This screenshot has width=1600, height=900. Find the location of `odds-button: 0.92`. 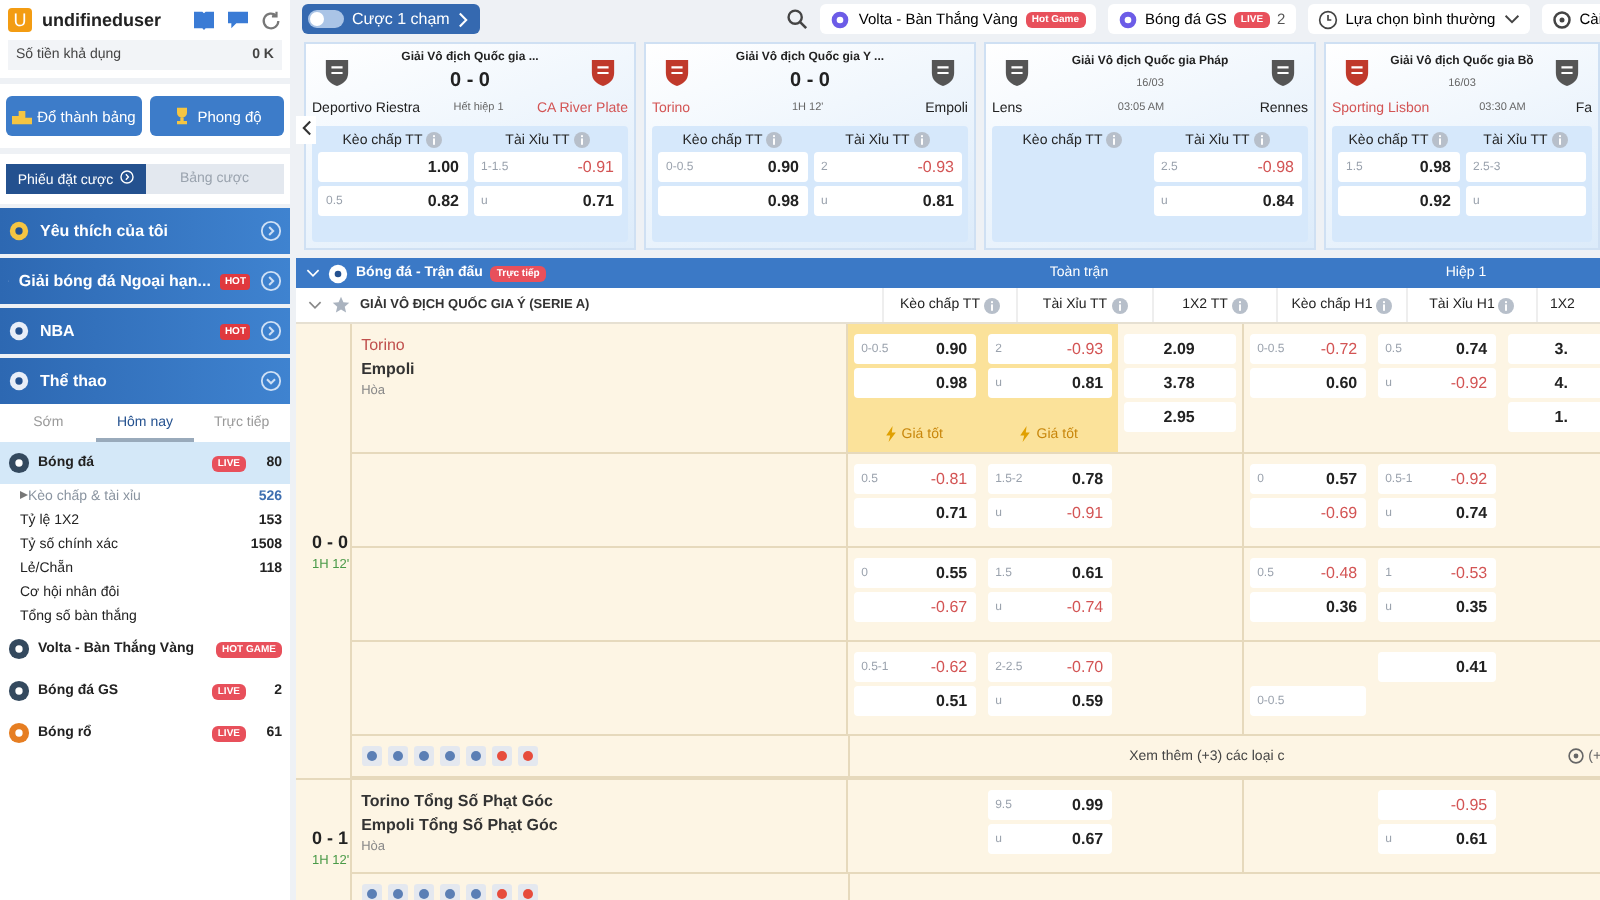

odds-button: 0.92 is located at coordinates (1398, 201).